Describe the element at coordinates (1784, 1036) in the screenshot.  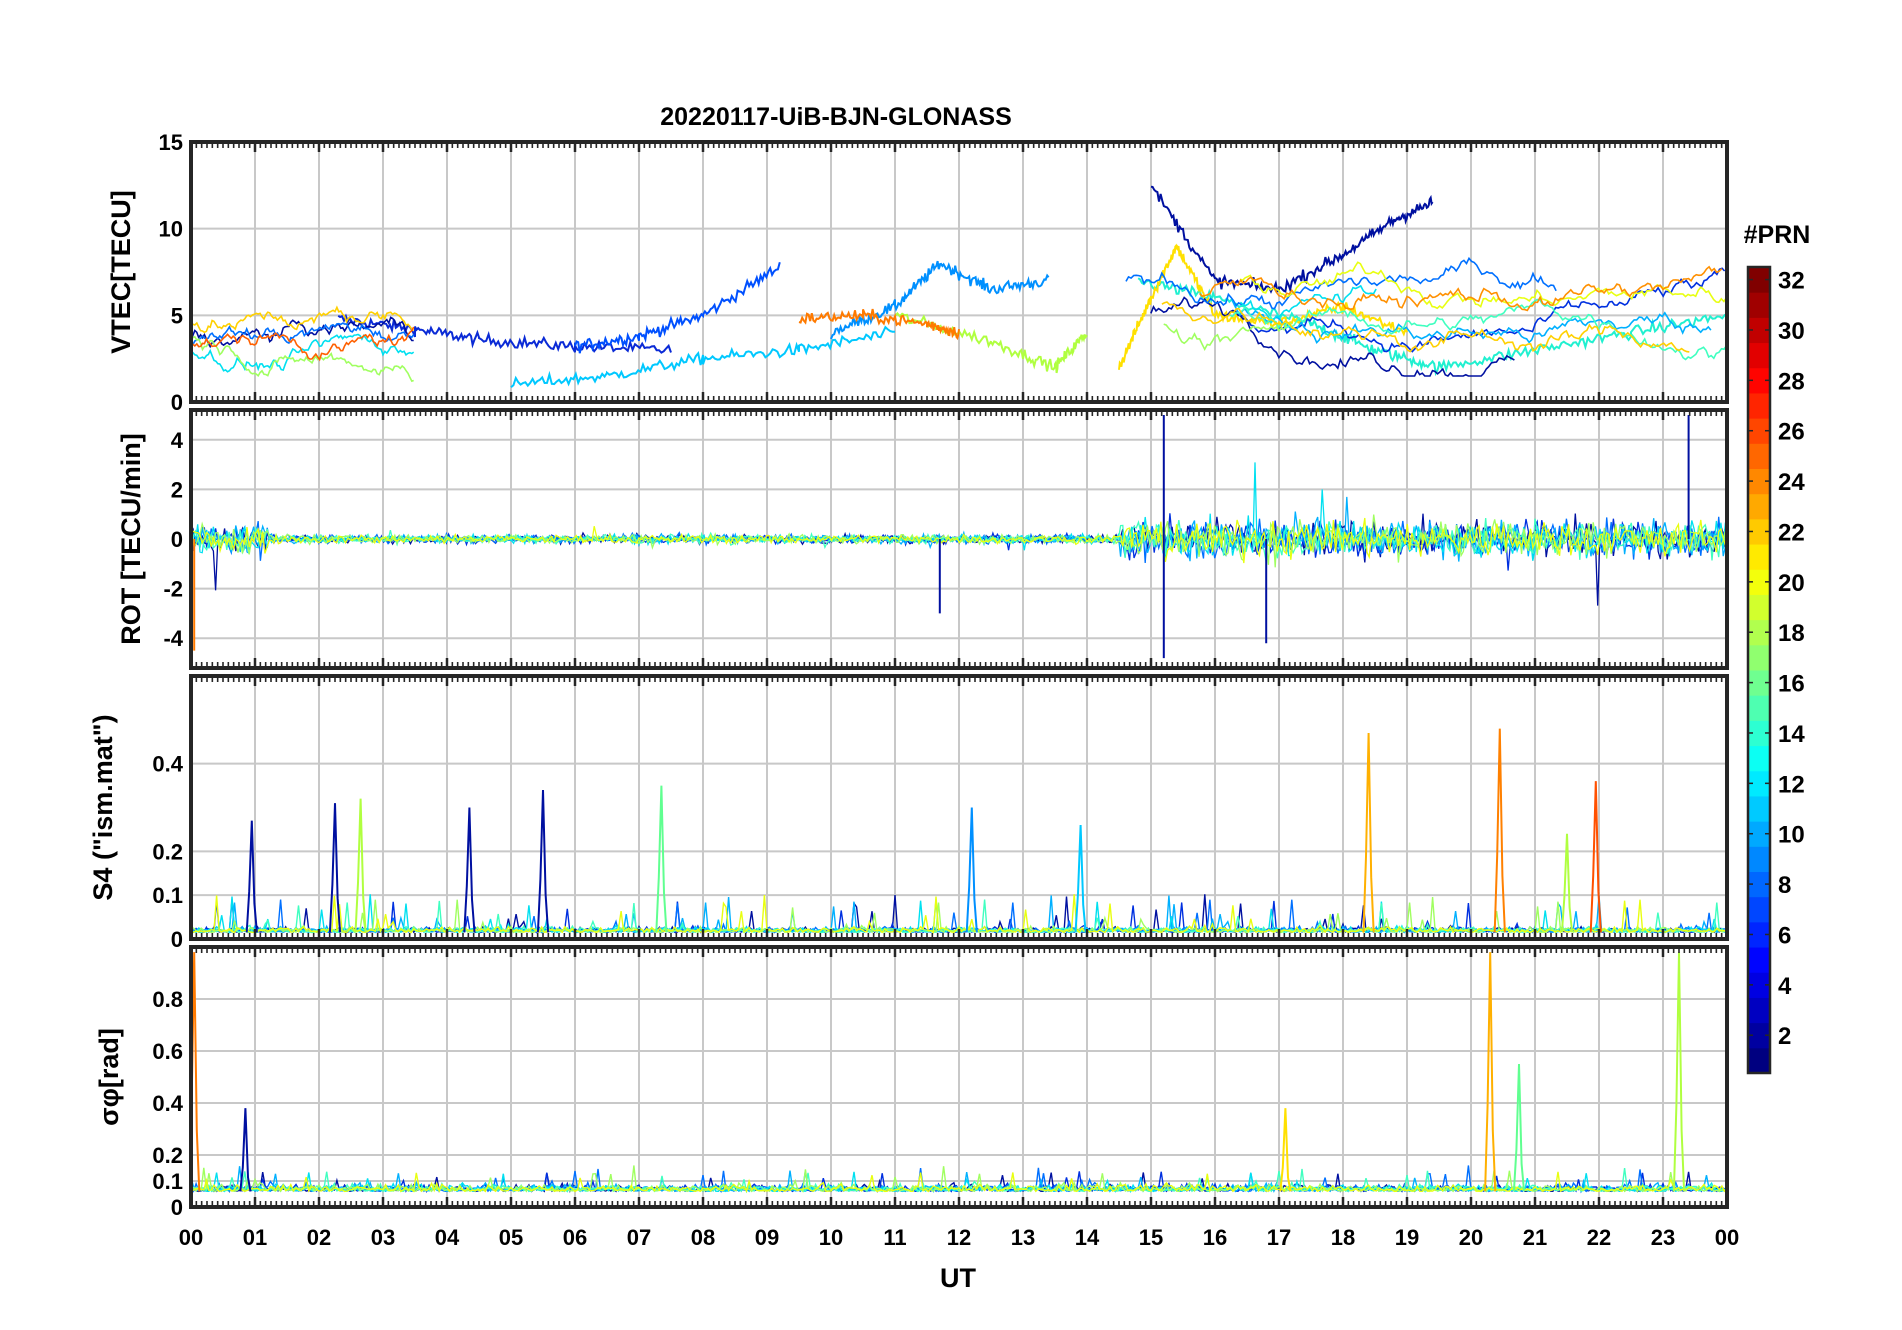
I see `colorbar-tick-label: 2` at that location.